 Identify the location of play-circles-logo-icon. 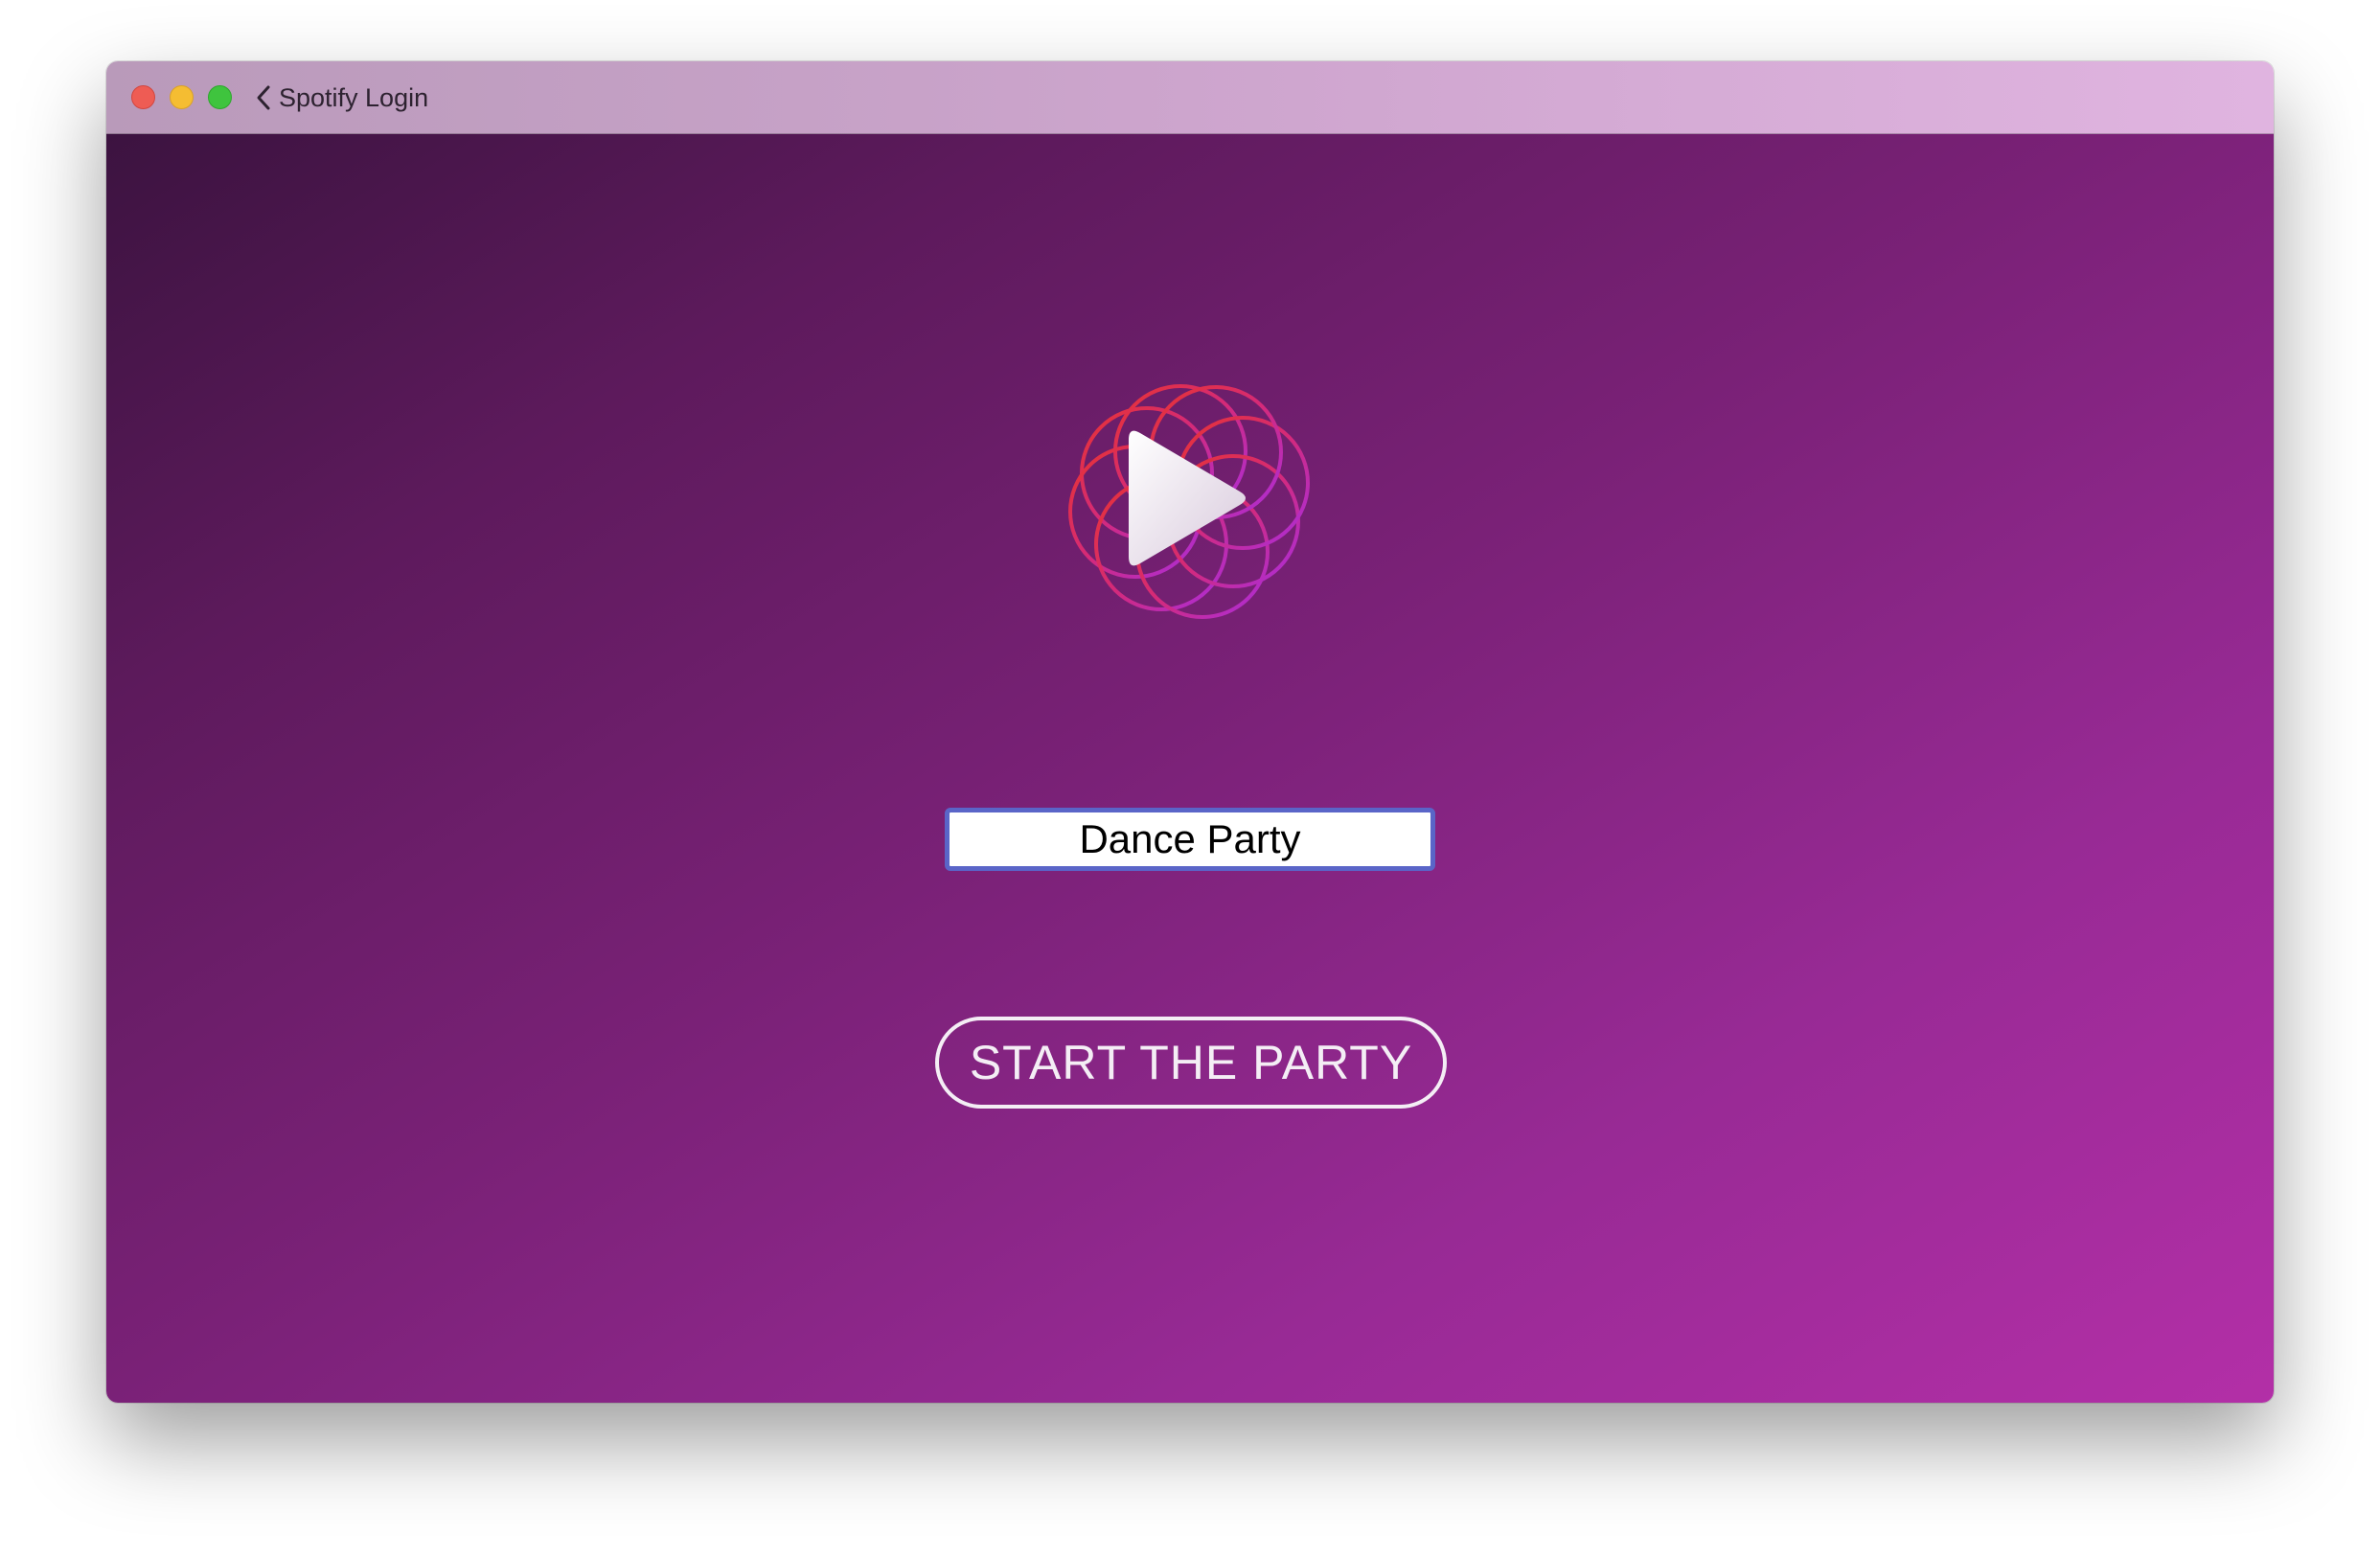
(1189, 502).